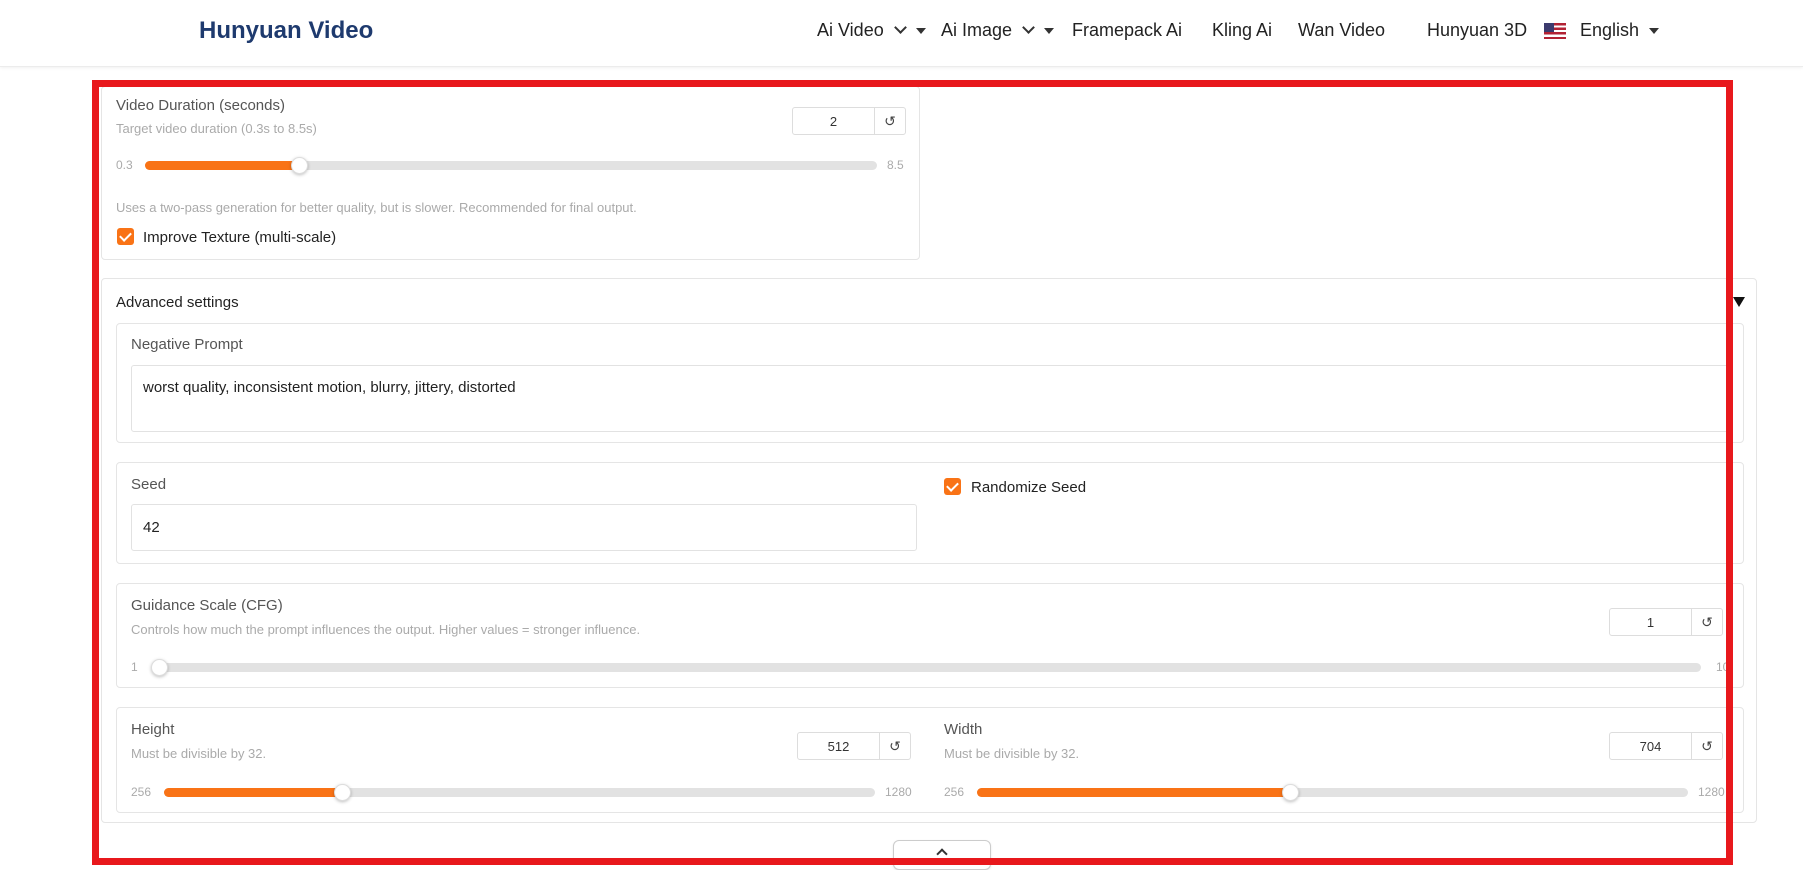  Describe the element at coordinates (199, 753) in the screenshot. I see `height-hint: Must be divisible by 32.` at that location.